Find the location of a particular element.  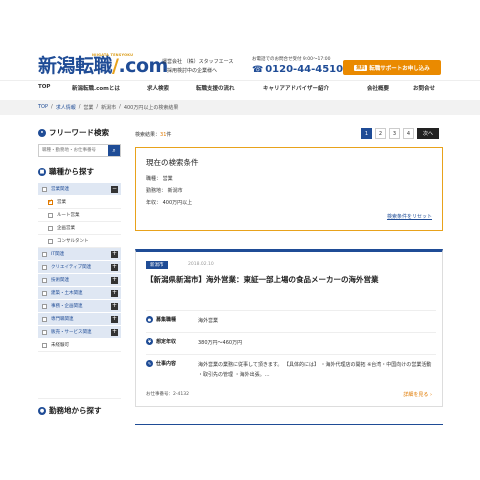

breadcrumb-current: 400万円以上の検索結果 is located at coordinates (151, 108).